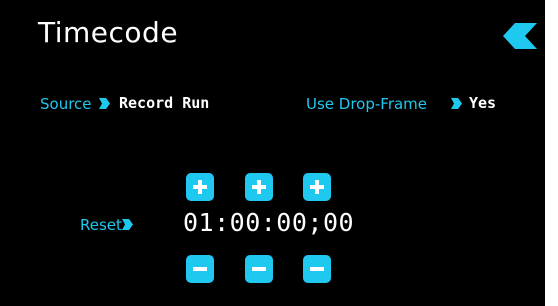 This screenshot has height=306, width=558. What do you see at coordinates (269, 222) in the screenshot?
I see `timecode-display: 01:00:00;00` at bounding box center [269, 222].